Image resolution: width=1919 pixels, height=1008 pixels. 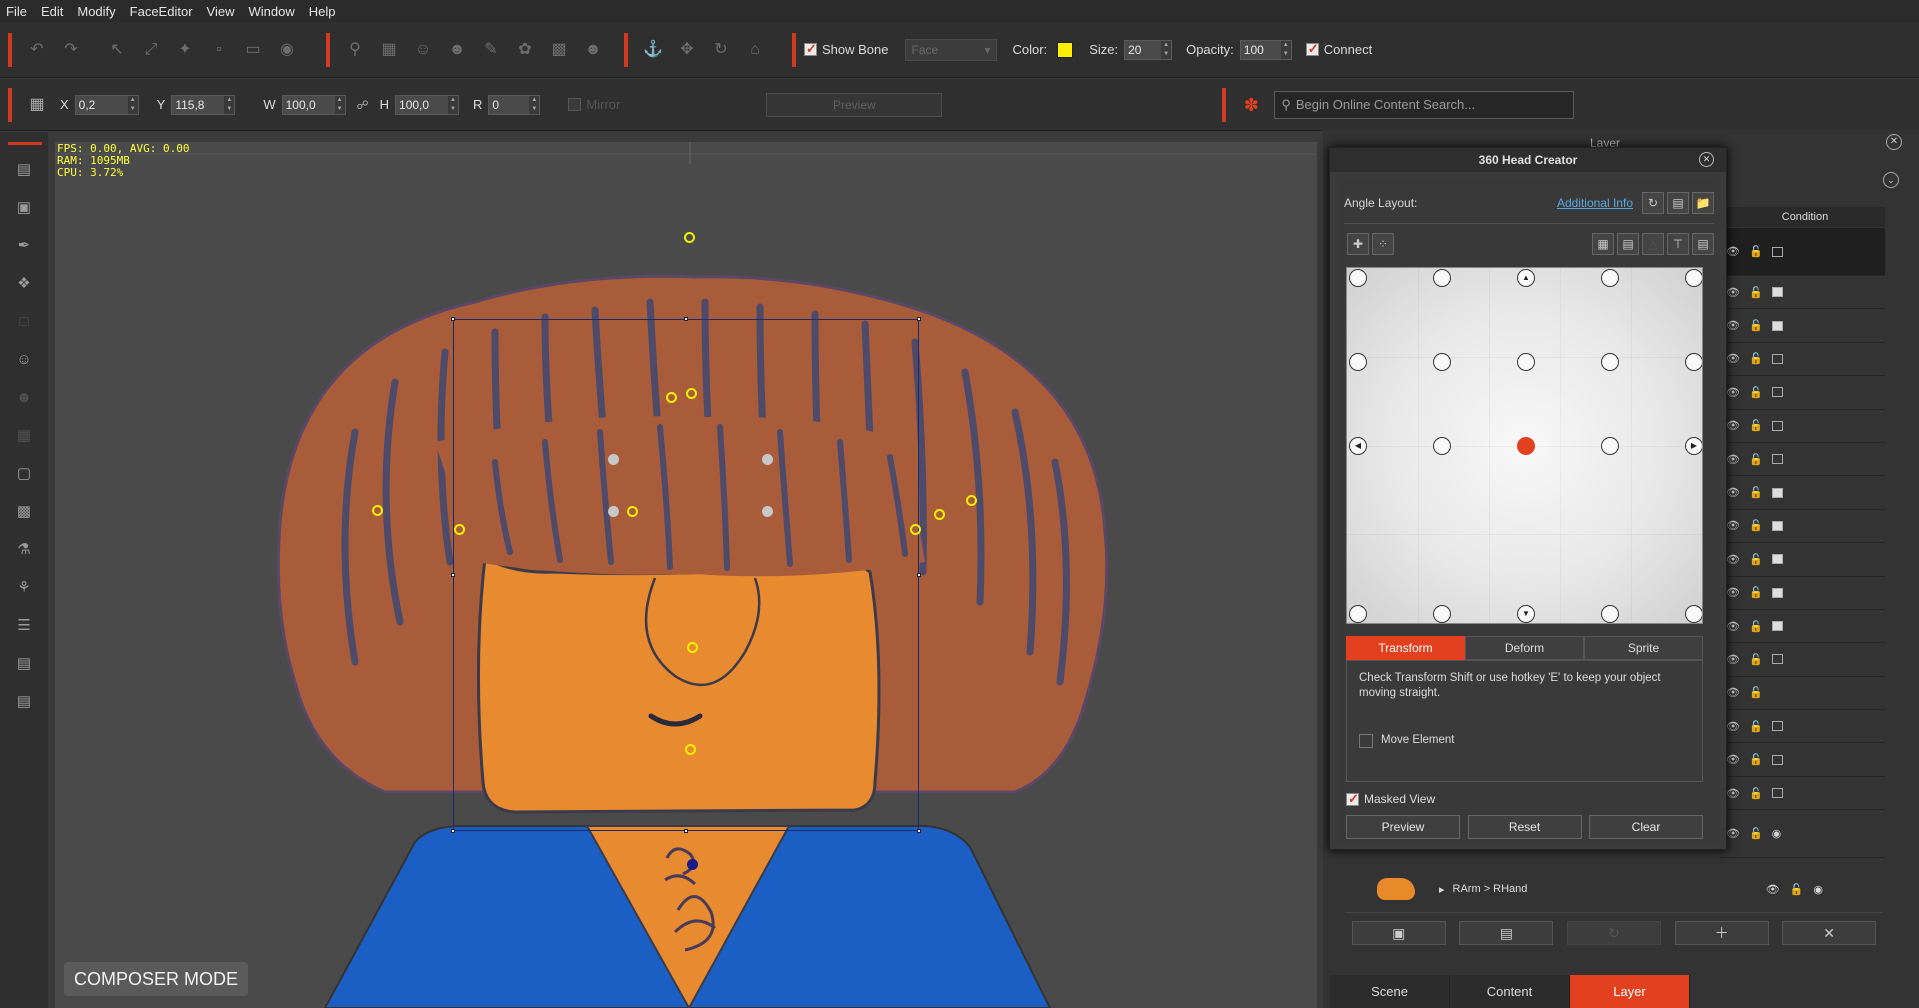 What do you see at coordinates (810, 49) in the screenshot?
I see `show-bone-checkbox` at bounding box center [810, 49].